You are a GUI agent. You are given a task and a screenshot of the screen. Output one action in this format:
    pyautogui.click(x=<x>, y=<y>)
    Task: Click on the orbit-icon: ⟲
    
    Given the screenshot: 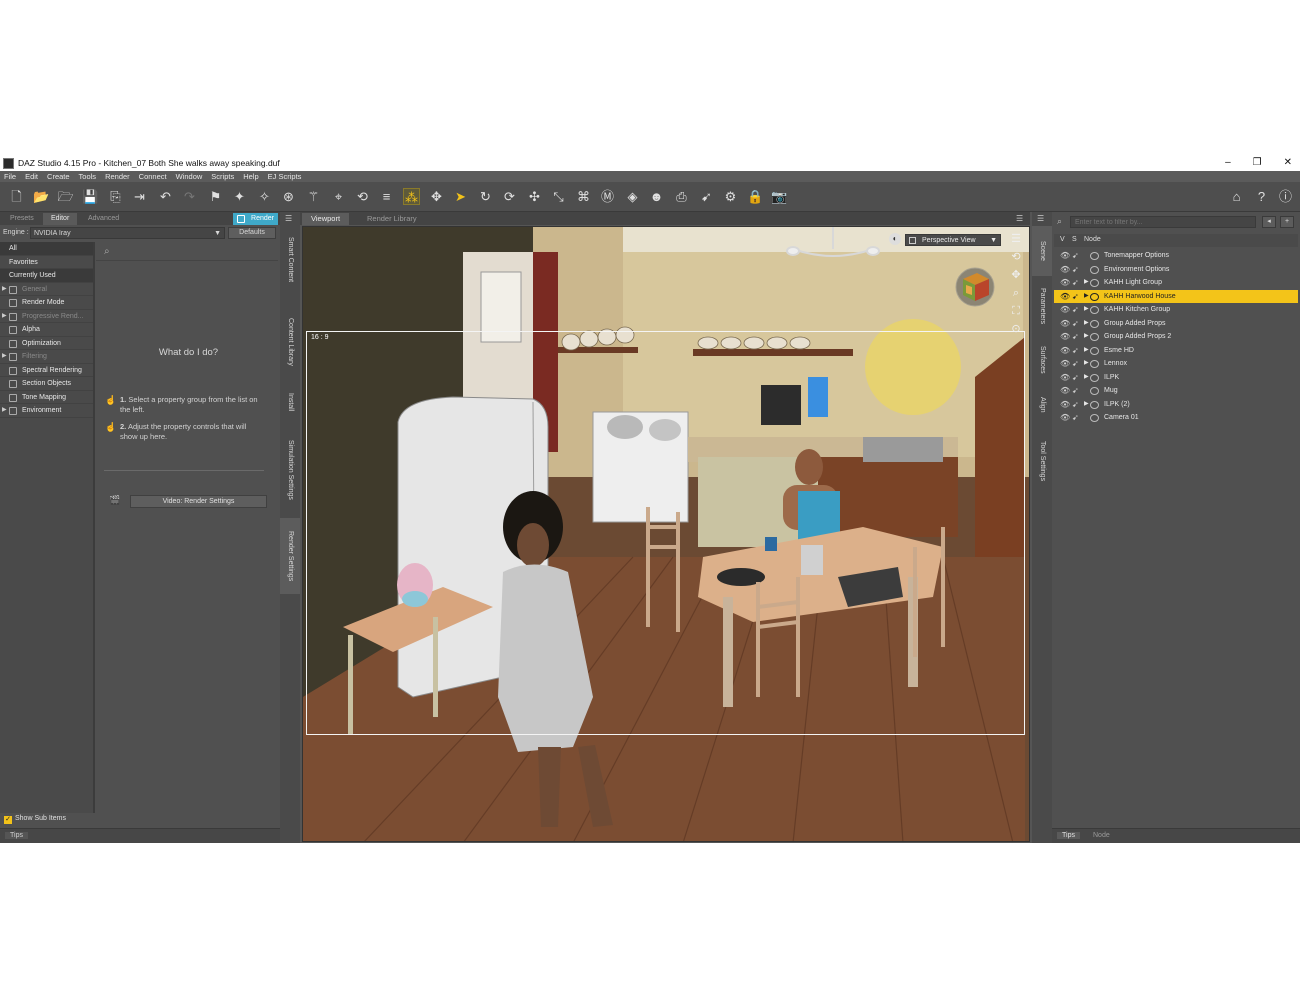 What is the action you would take?
    pyautogui.click(x=1016, y=257)
    